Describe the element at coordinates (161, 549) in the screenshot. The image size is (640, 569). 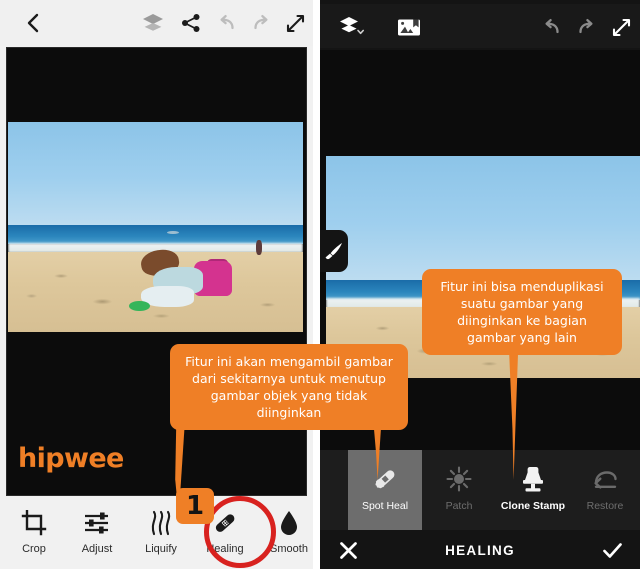
I see `tool-liquify-label: Liquify` at that location.